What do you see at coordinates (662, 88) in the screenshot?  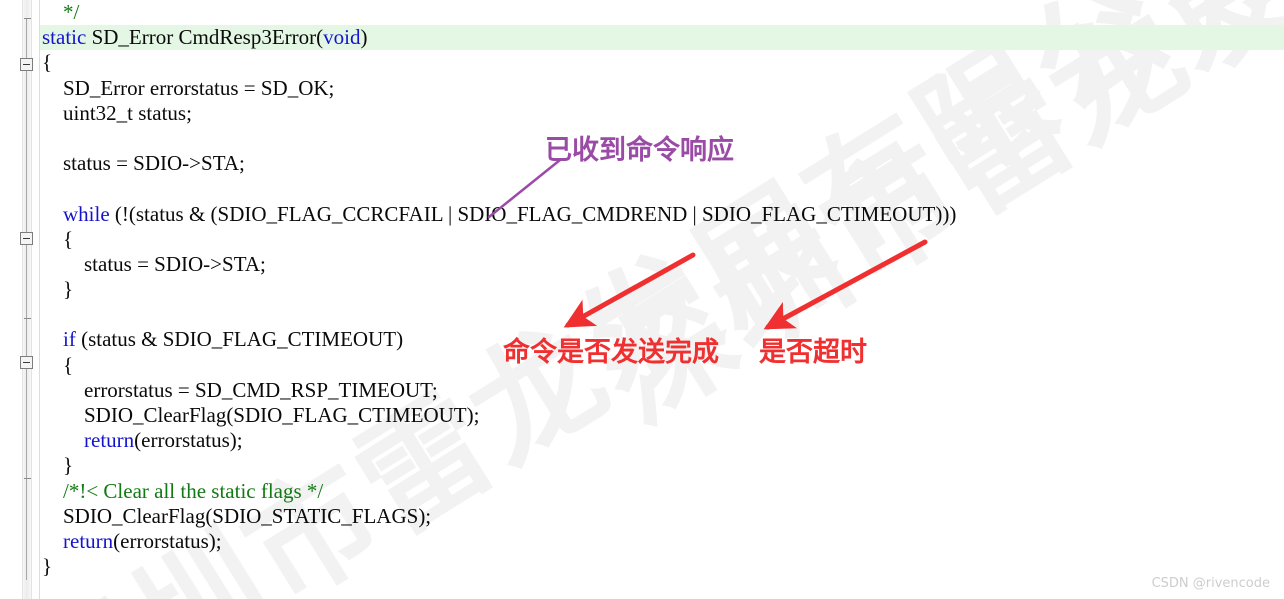 I see `code-line: SD_Error errorstatus = SD_OK;` at bounding box center [662, 88].